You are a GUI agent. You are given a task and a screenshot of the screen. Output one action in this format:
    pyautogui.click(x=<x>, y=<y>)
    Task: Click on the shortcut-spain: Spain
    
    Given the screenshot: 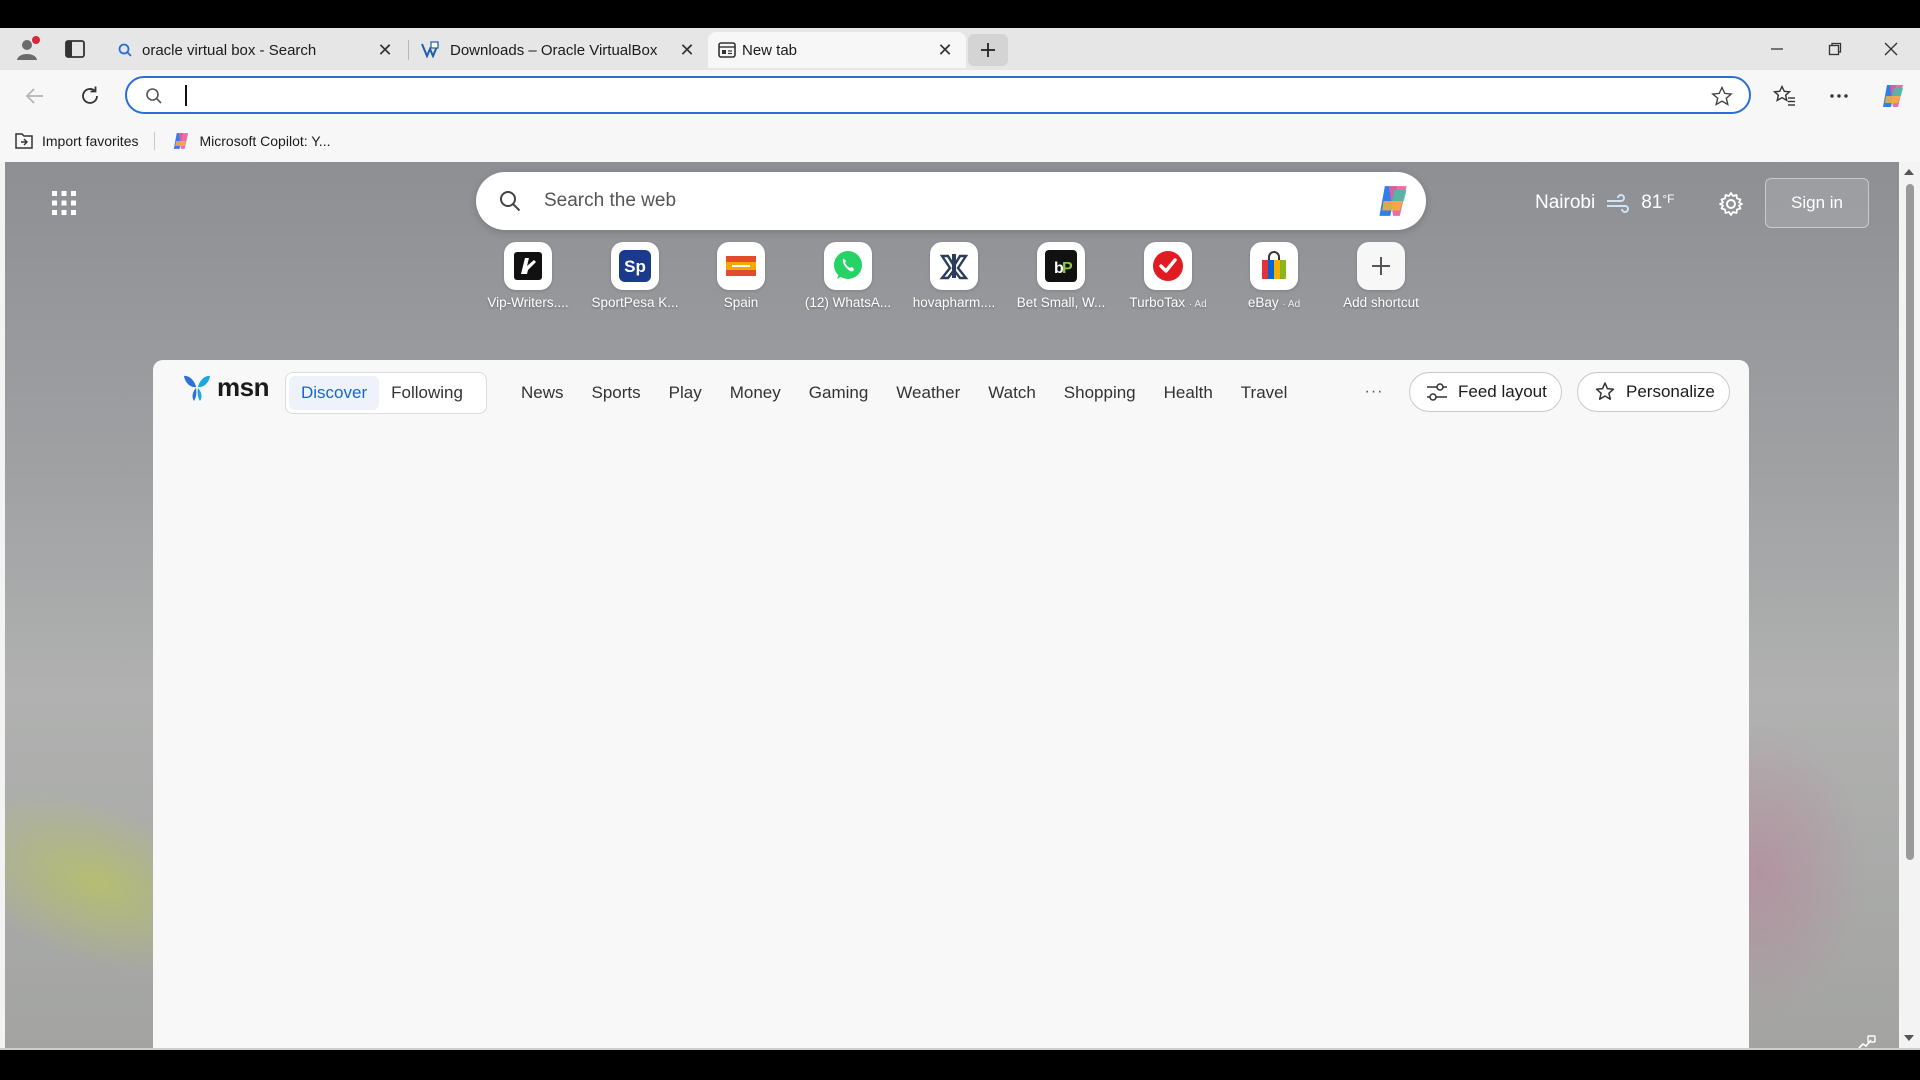 What is the action you would take?
    pyautogui.click(x=741, y=282)
    